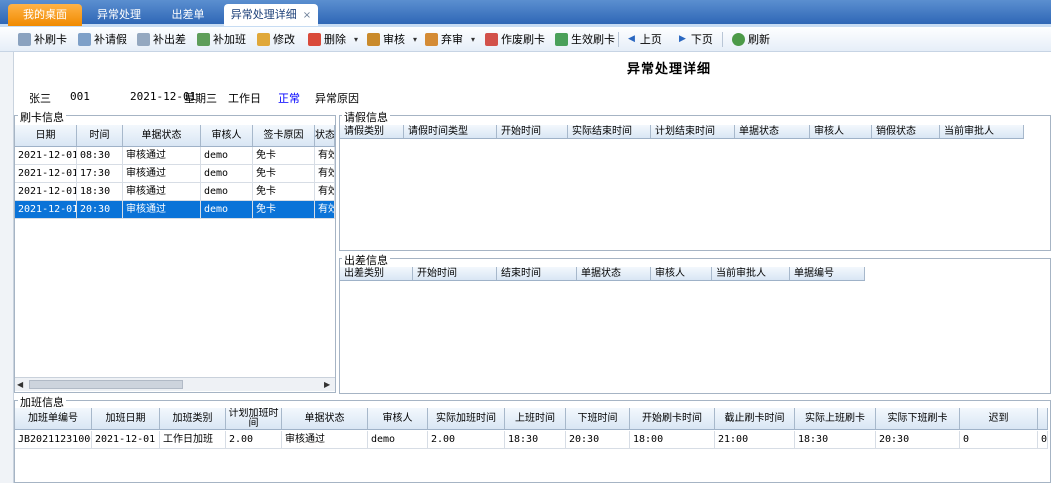 Image resolution: width=1051 pixels, height=483 pixels. Describe the element at coordinates (366, 260) in the screenshot. I see `trip-info-title: 出差信息` at that location.